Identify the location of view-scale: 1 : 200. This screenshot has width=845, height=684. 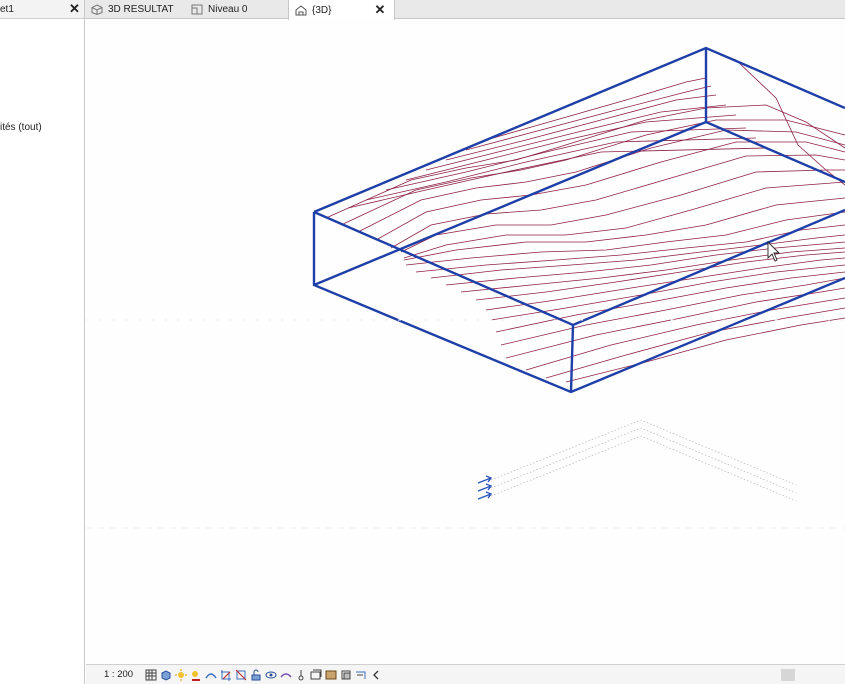
(124, 674).